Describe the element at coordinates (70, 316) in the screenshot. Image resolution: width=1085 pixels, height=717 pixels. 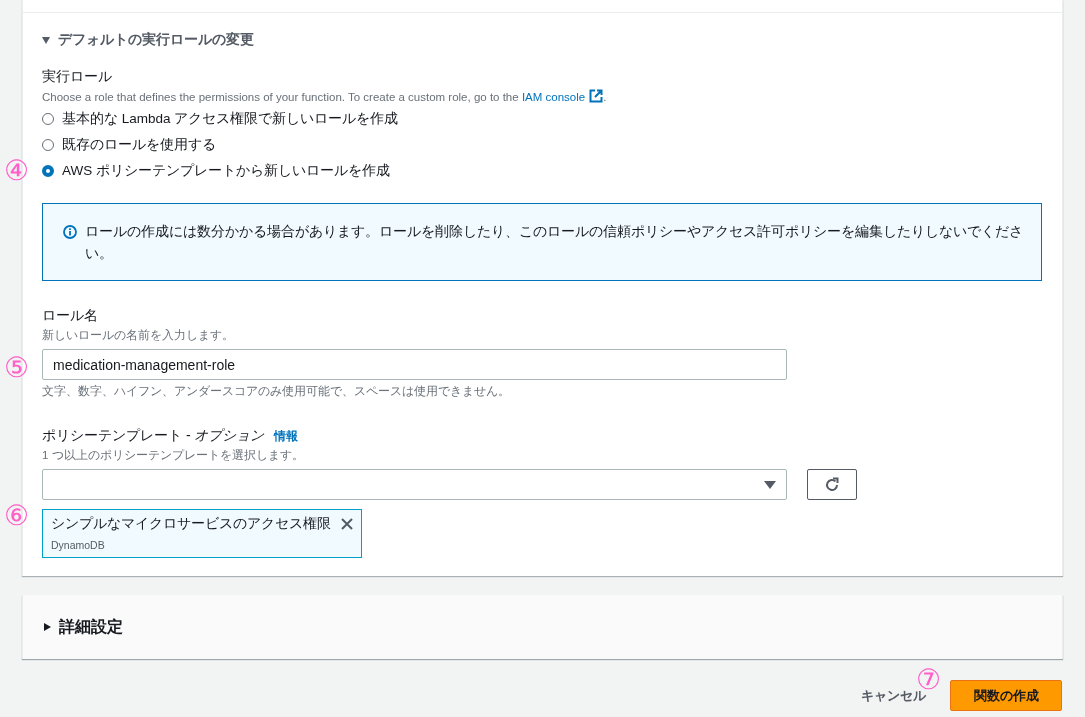
I see `field-label: ロール名` at that location.